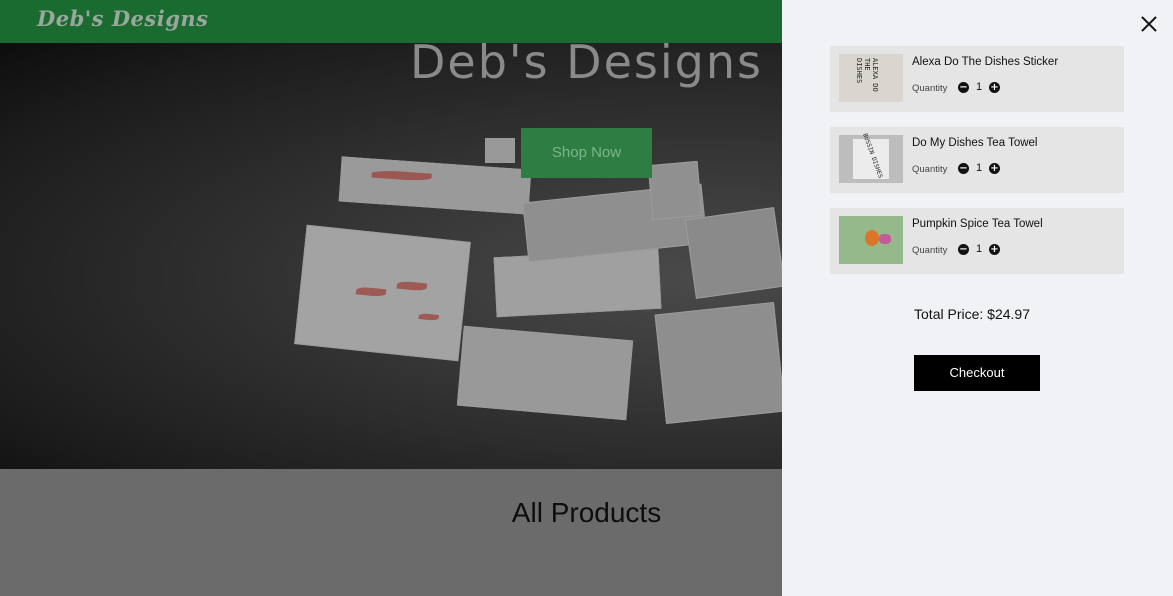 This screenshot has width=1173, height=596. Describe the element at coordinates (871, 240) in the screenshot. I see `product-thumbnail` at that location.